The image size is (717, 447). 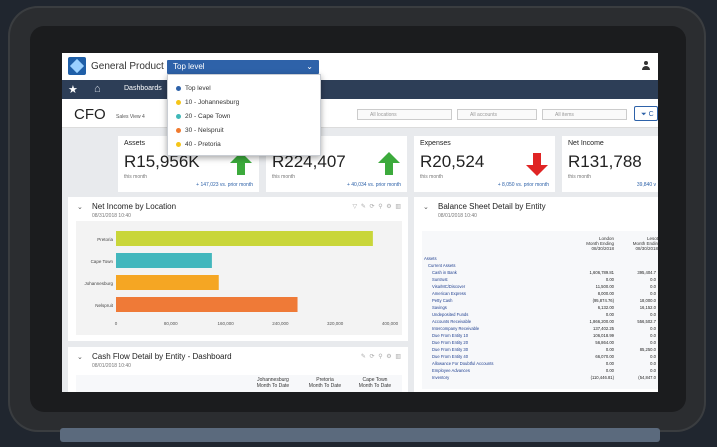 What do you see at coordinates (605, 161) in the screenshot?
I see `kpi-value: R131,788` at bounding box center [605, 161].